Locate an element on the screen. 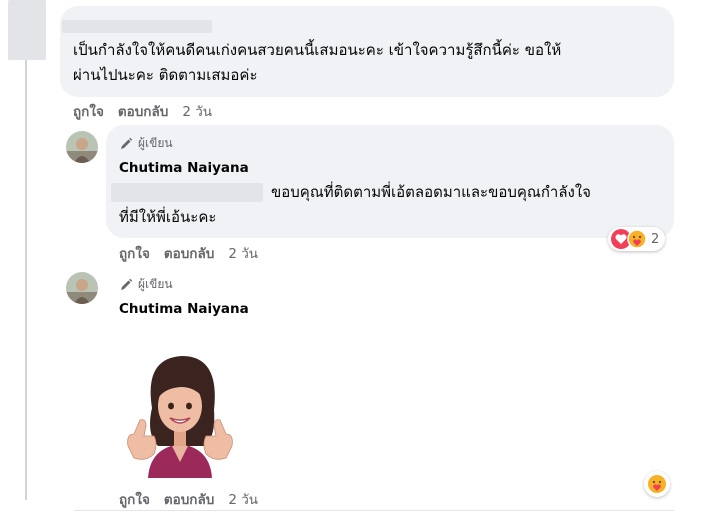 The image size is (702, 513). reaction-count: 2 is located at coordinates (655, 239).